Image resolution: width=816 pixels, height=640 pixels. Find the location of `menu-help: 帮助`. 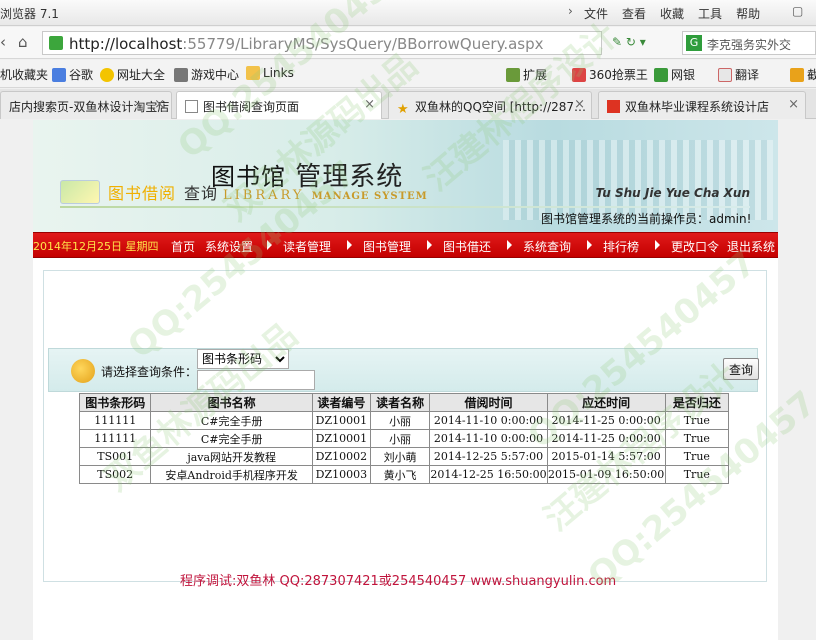

menu-help: 帮助 is located at coordinates (748, 13).